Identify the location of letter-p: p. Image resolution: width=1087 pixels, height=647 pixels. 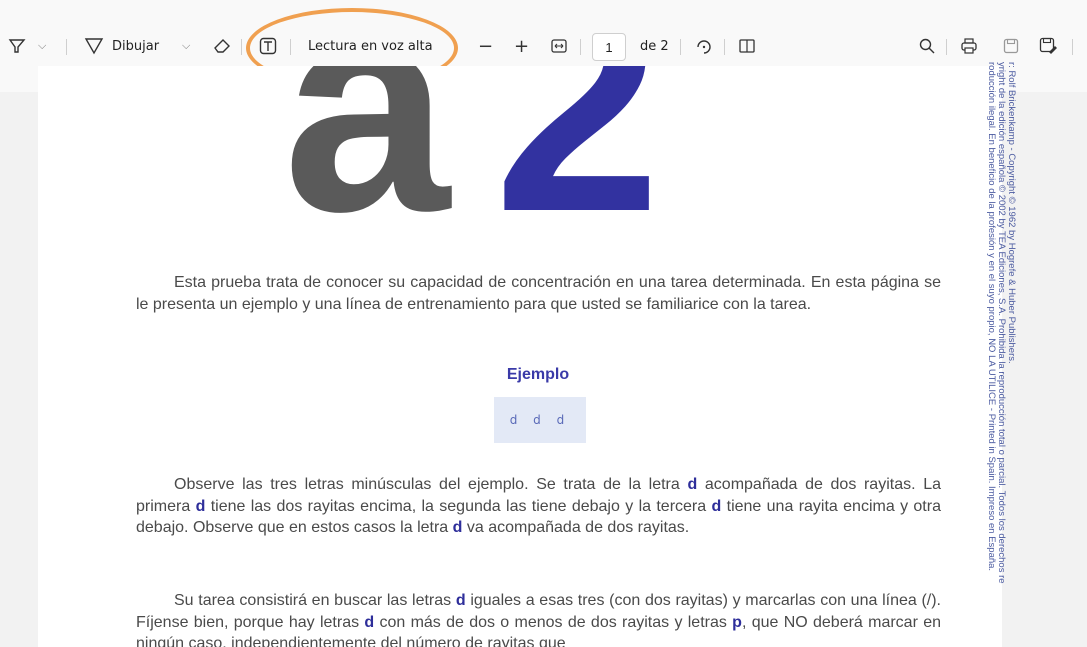
(737, 622).